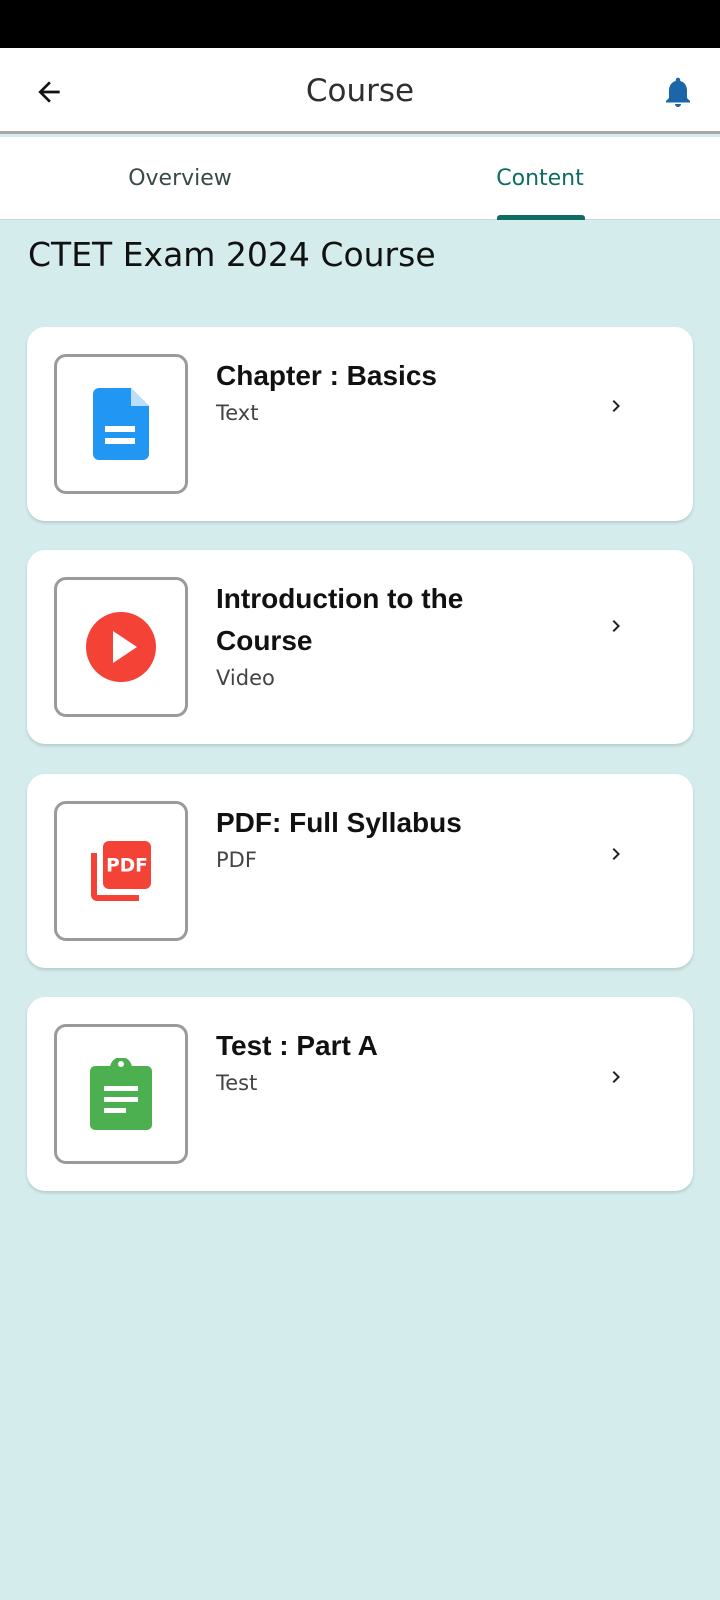 The image size is (720, 1600). I want to click on app-bar: Course, so click(360, 91).